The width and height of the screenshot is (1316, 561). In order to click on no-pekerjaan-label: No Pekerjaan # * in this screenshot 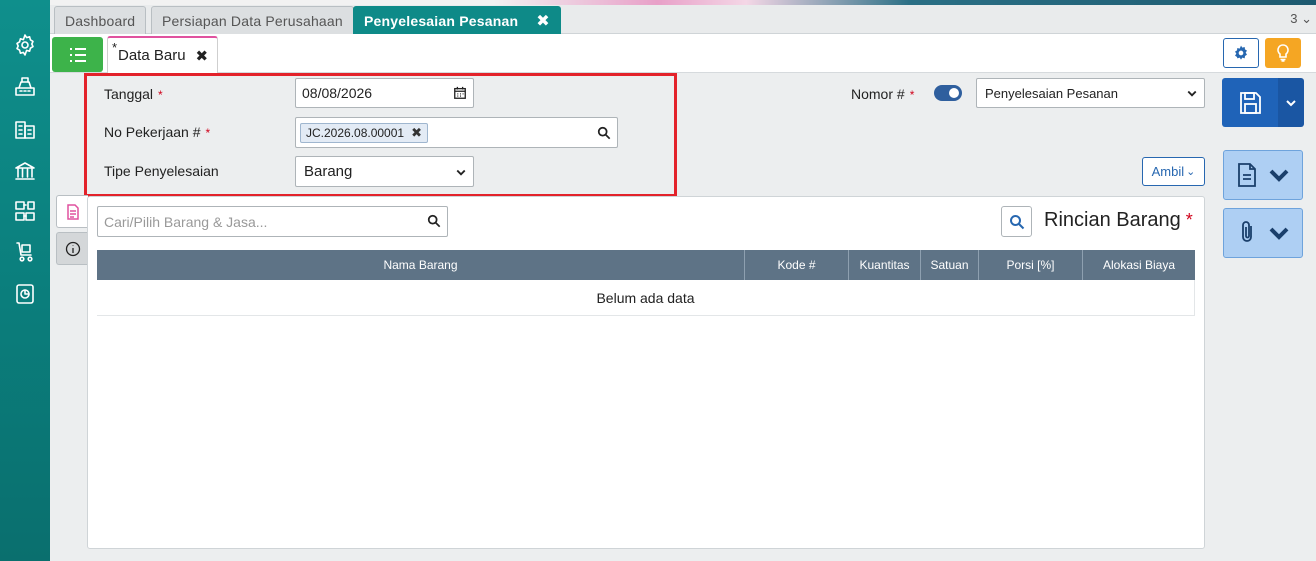, I will do `click(157, 132)`.